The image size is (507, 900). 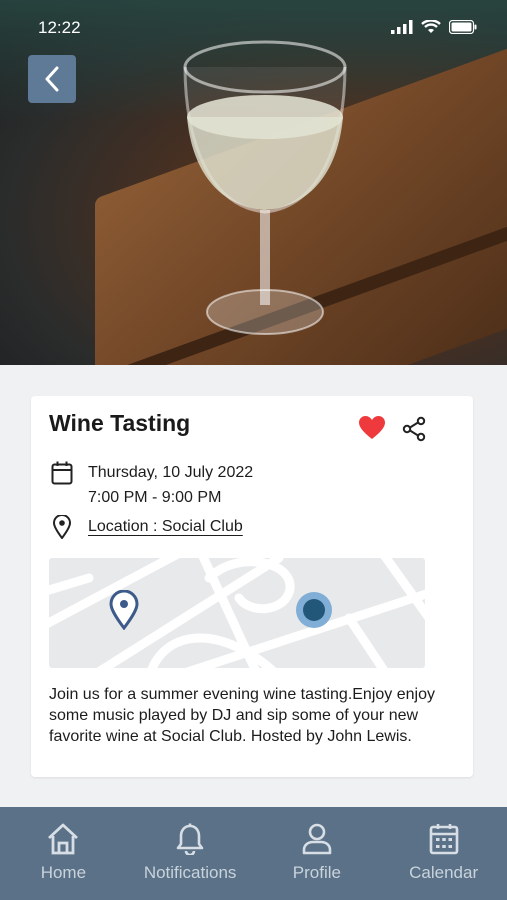 I want to click on chevron-left-icon, so click(x=52, y=79).